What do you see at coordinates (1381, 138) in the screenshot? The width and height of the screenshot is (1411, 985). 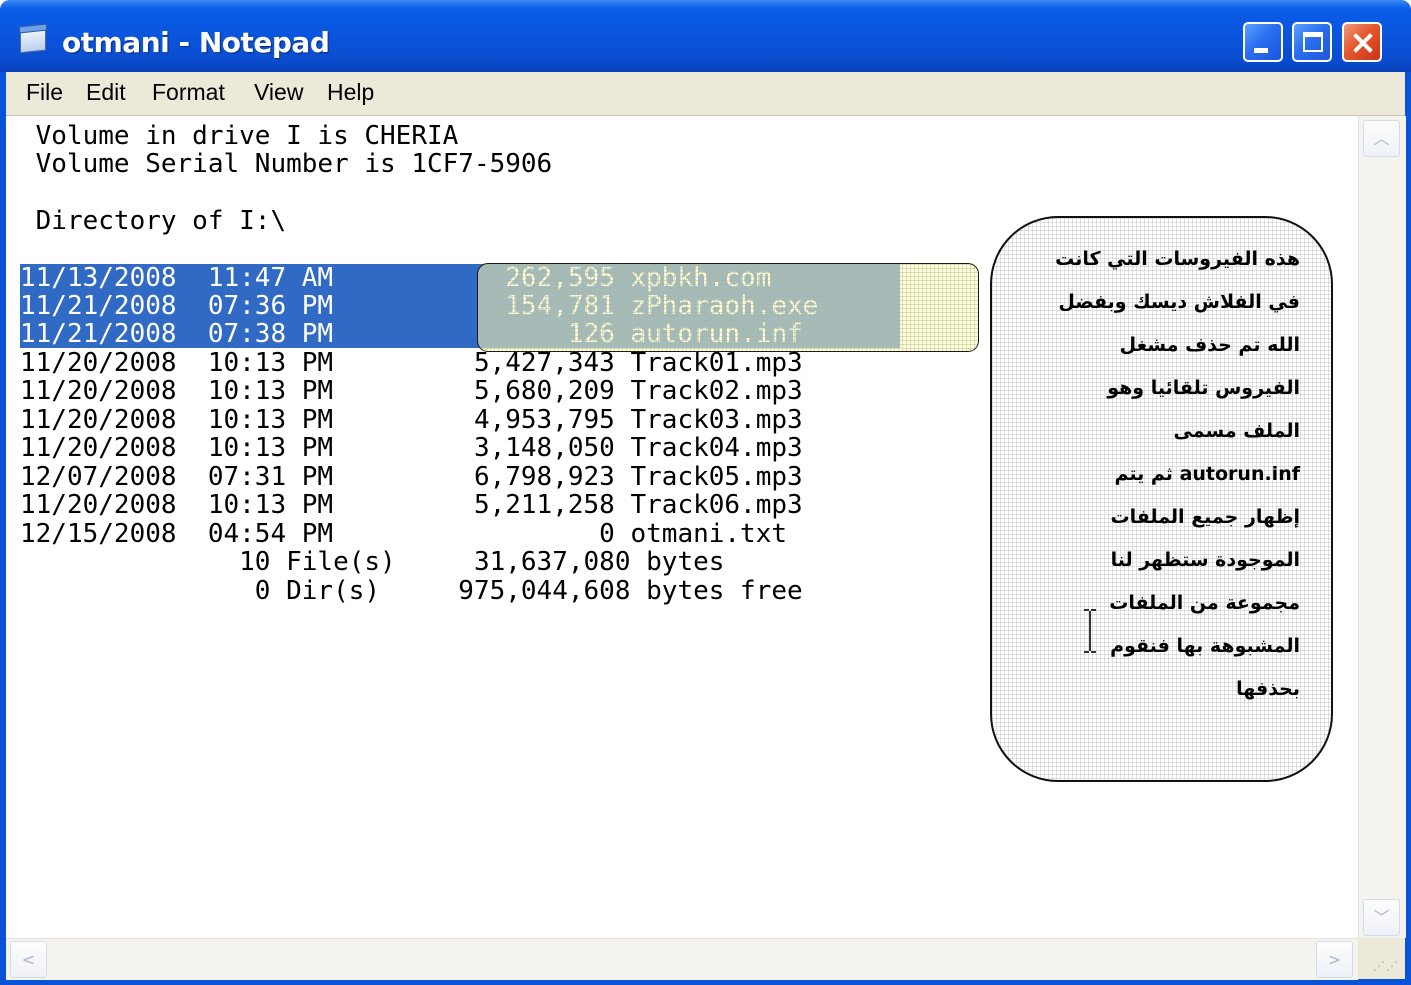 I see `scroll-up-button: ︿` at bounding box center [1381, 138].